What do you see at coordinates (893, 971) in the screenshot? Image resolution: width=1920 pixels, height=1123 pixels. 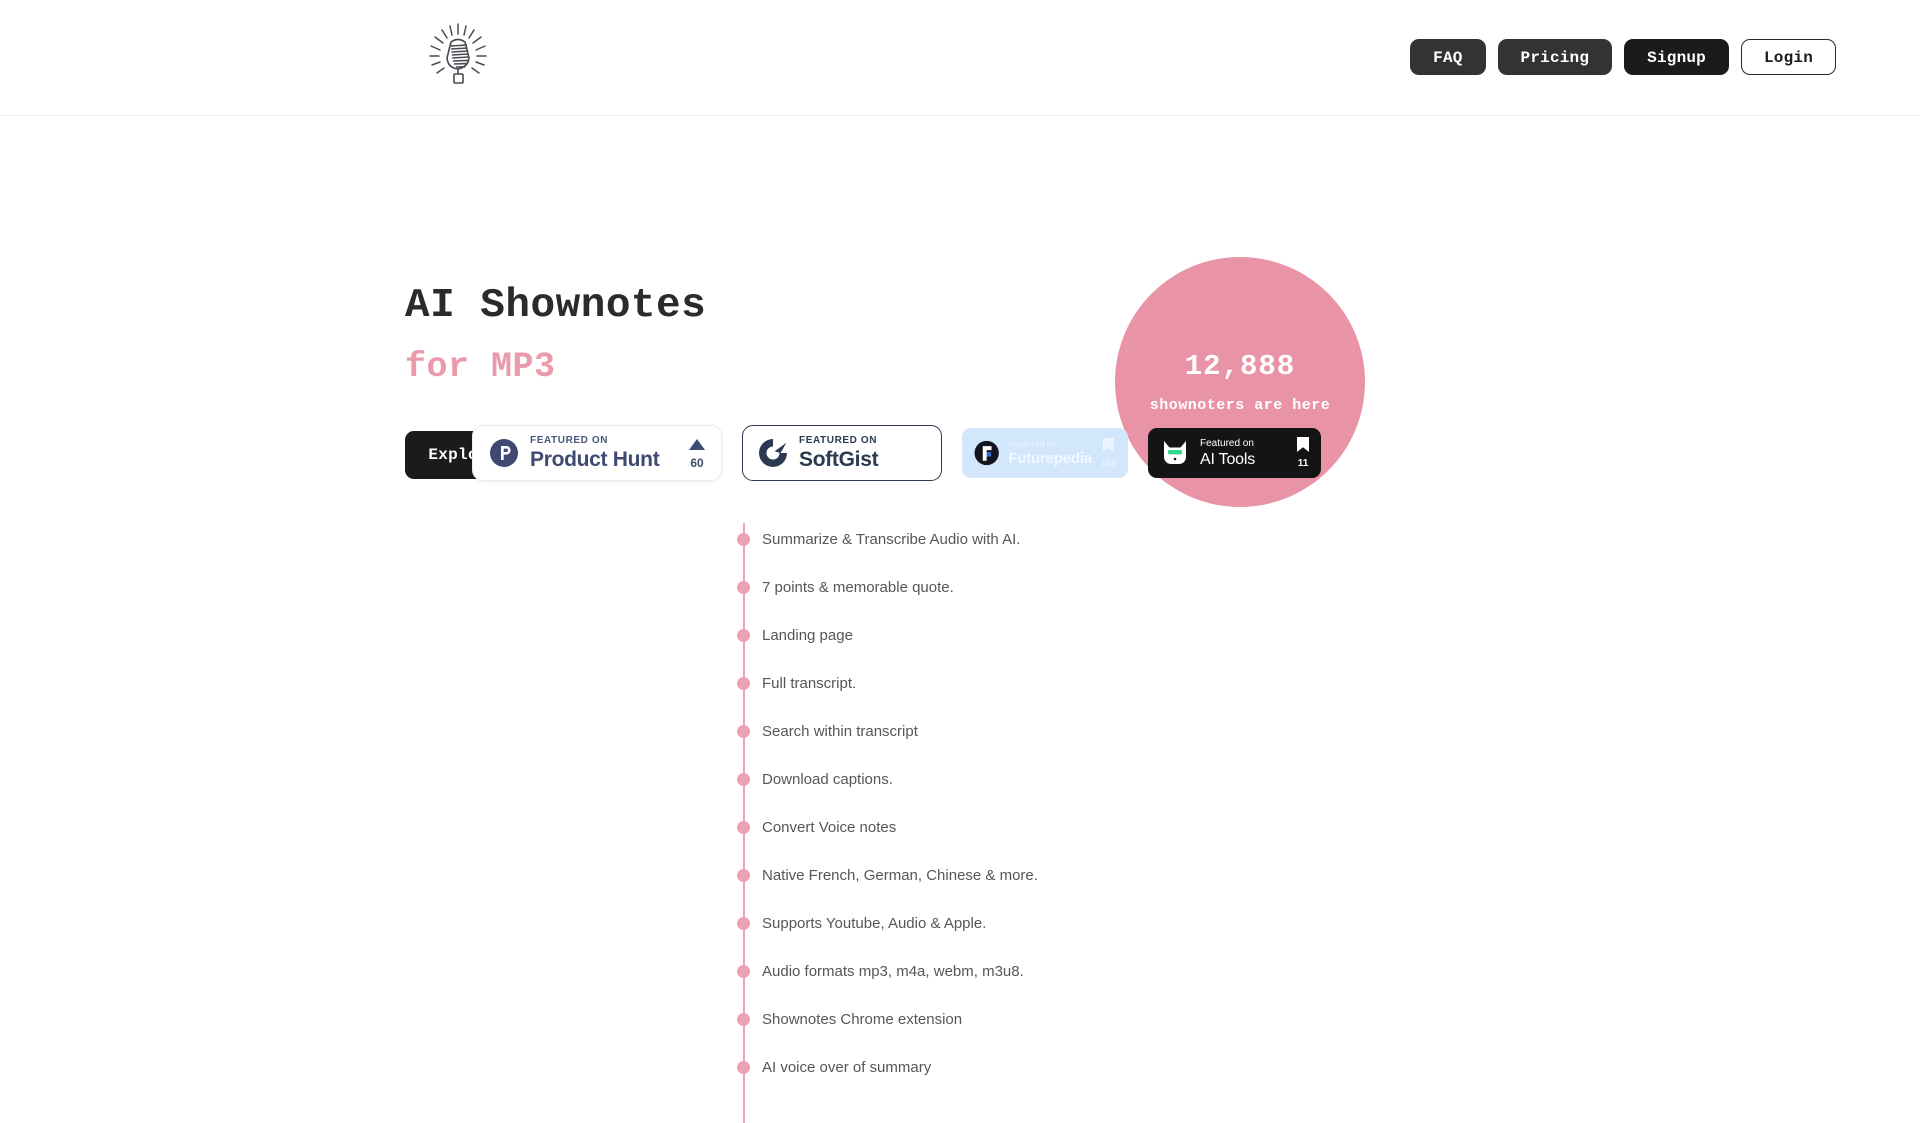 I see `timeline-item-label: Audio formats mp3, m4a, webm, m3u8.` at bounding box center [893, 971].